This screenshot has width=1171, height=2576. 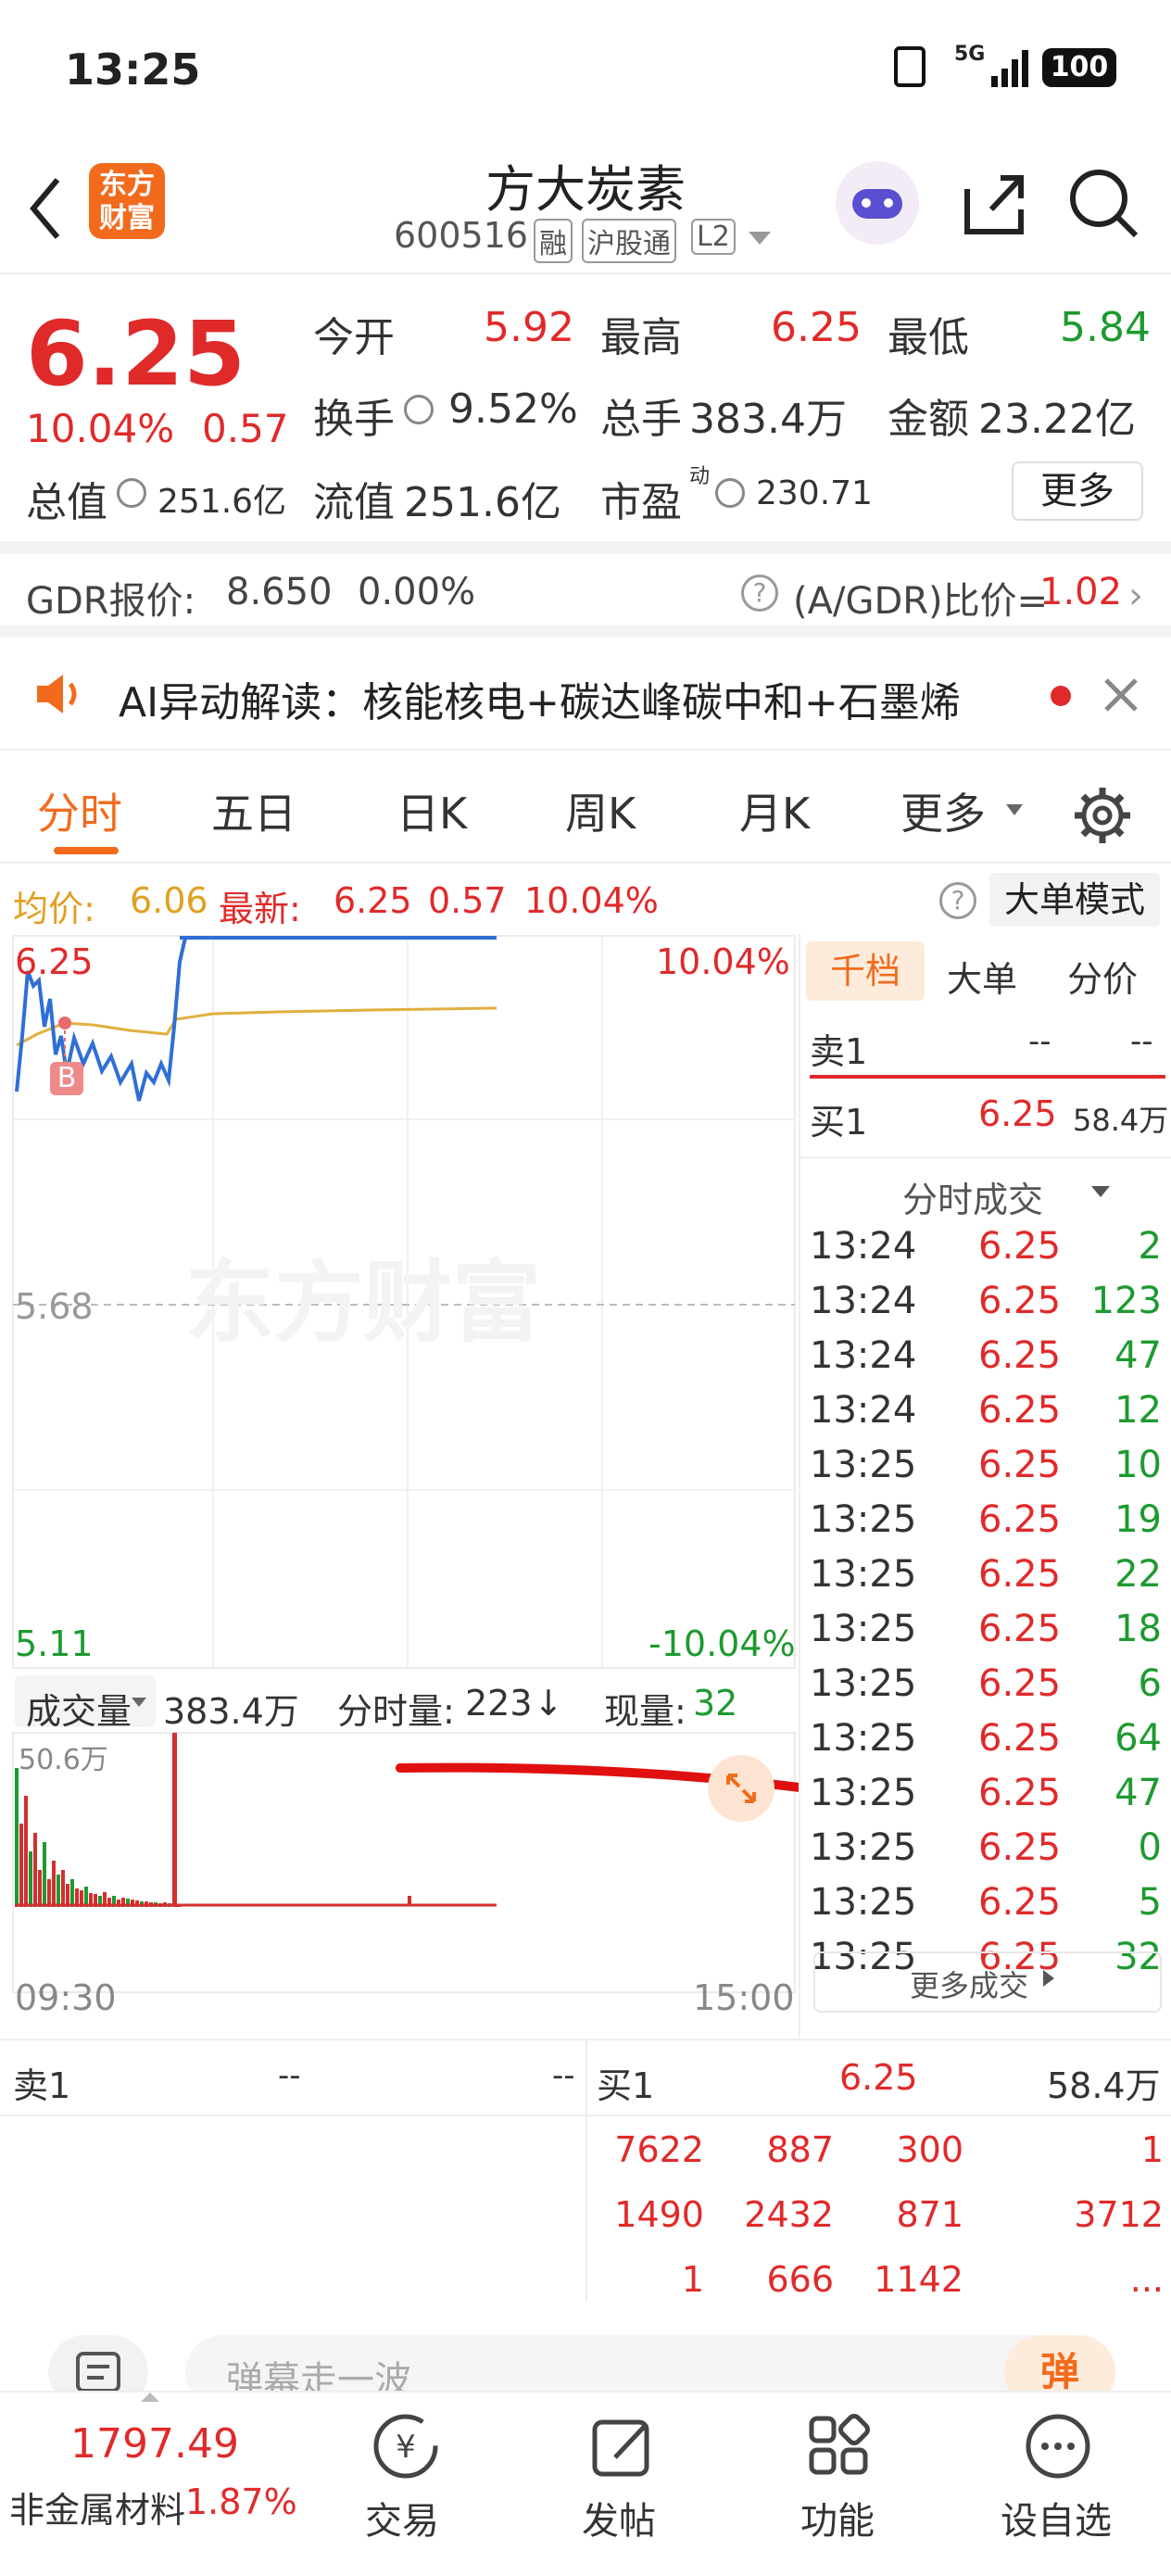 I want to click on volume-total: 383.4万, so click(x=231, y=1711).